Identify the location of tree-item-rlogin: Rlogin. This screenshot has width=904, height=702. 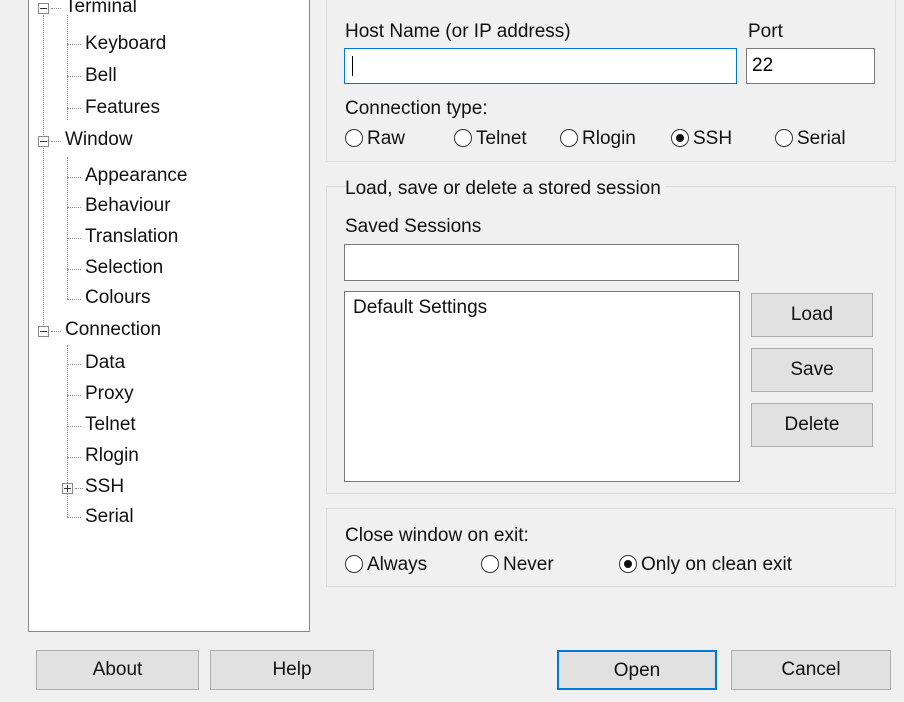
(112, 456).